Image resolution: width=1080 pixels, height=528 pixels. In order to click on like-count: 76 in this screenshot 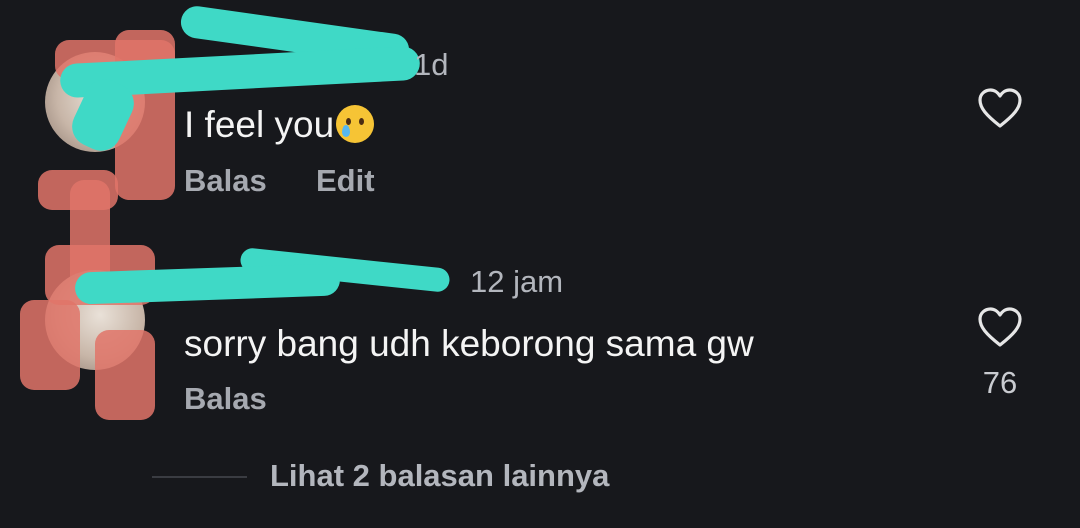, I will do `click(1000, 382)`.